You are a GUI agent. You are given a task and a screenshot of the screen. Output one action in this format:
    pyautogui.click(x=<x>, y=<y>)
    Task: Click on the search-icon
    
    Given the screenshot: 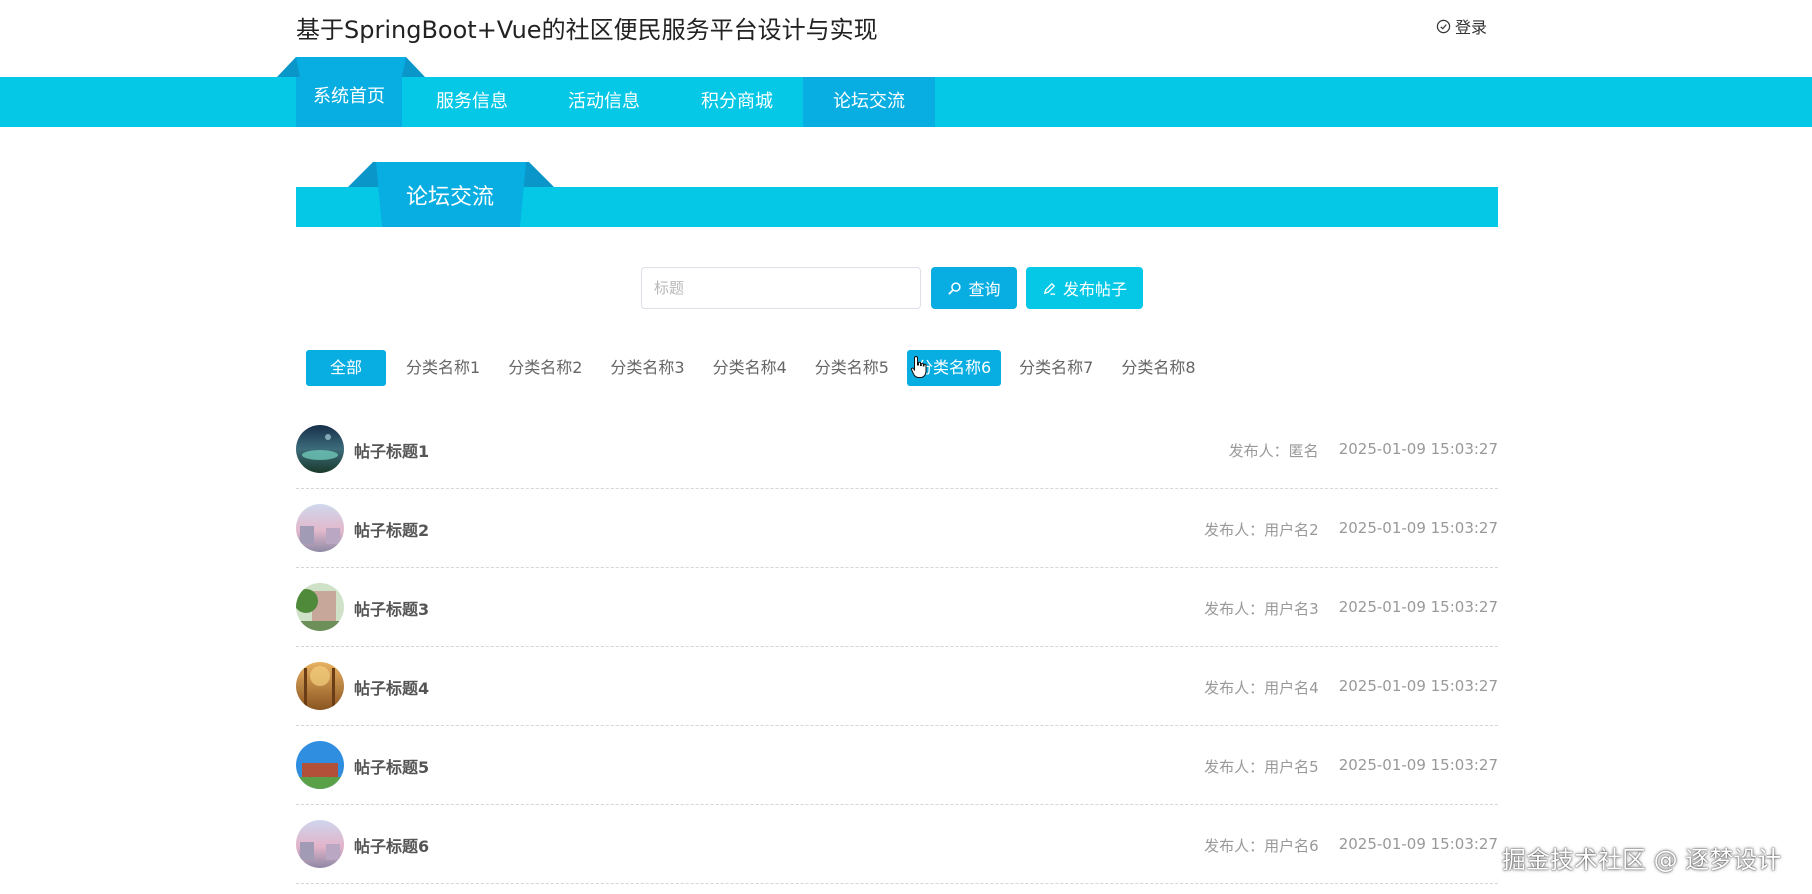 What is the action you would take?
    pyautogui.click(x=955, y=288)
    